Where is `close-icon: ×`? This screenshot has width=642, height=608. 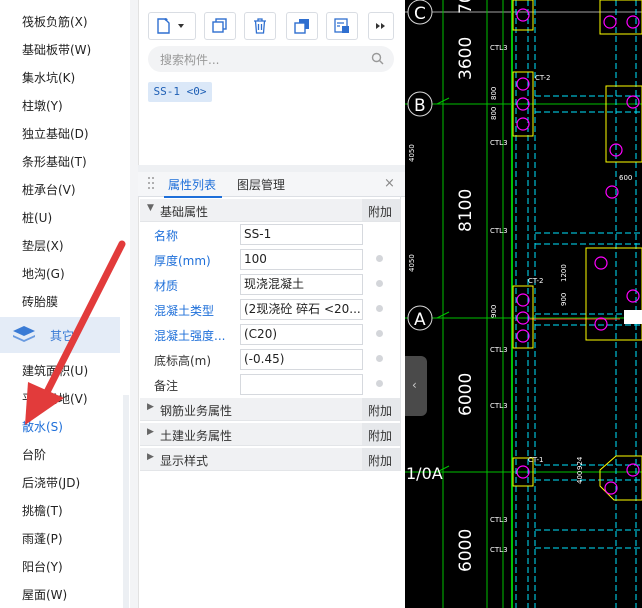 close-icon: × is located at coordinates (389, 183).